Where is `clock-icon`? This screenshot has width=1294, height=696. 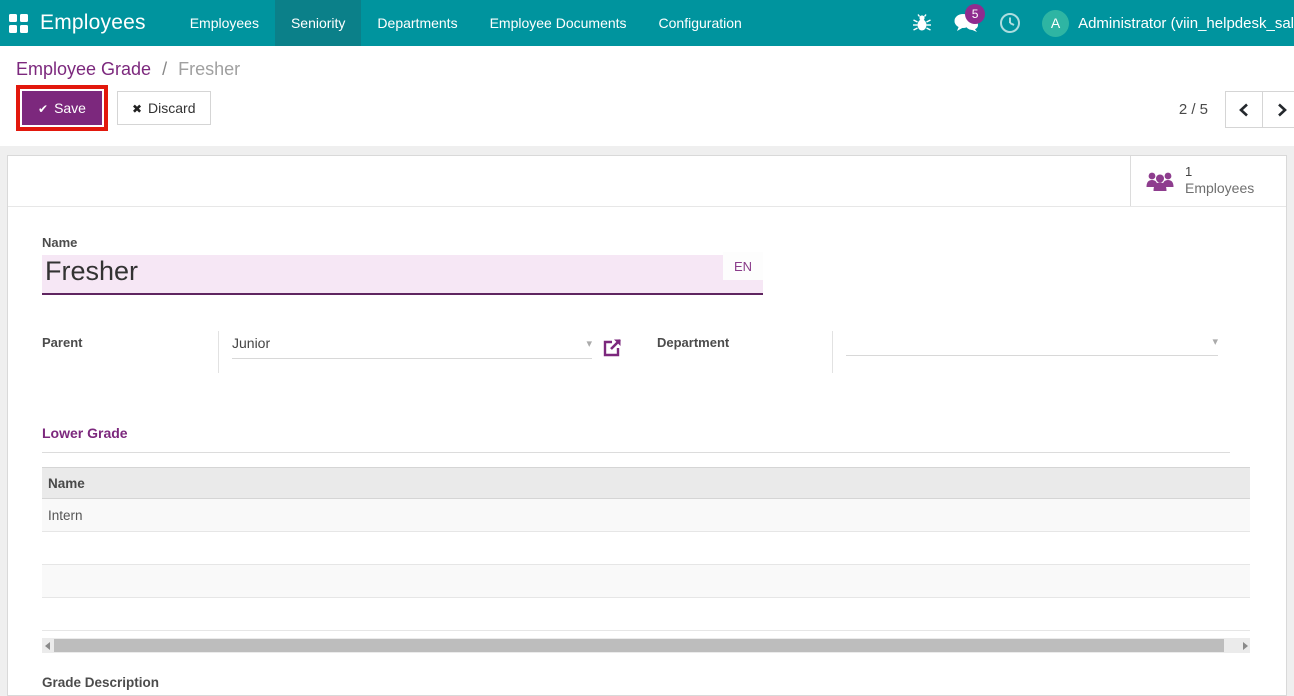 clock-icon is located at coordinates (1010, 23).